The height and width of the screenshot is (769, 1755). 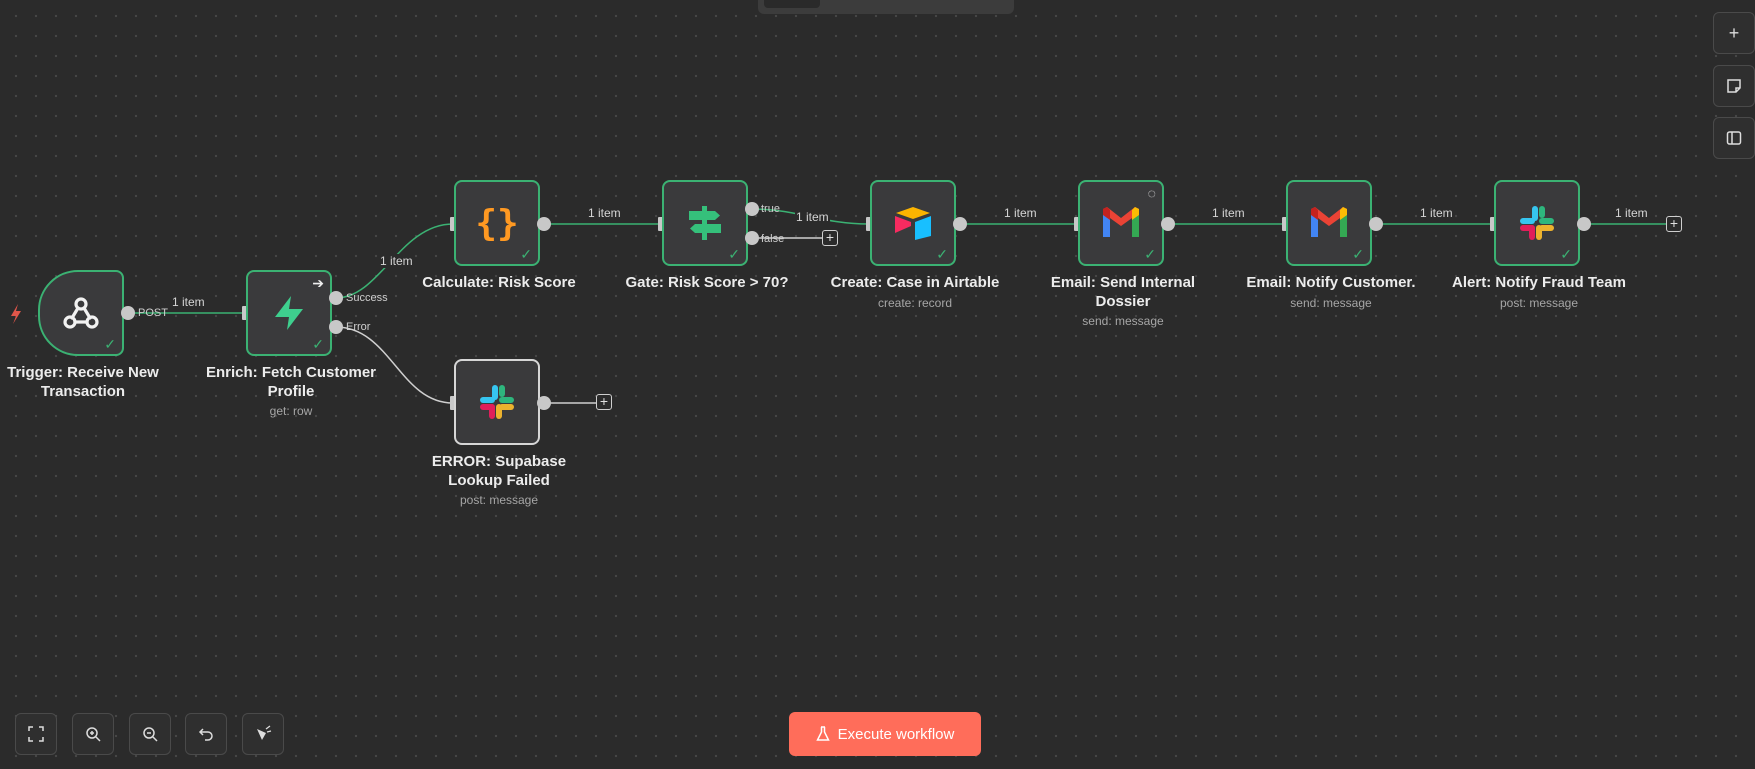 I want to click on node-subtitle-alert: post: message, so click(x=1539, y=303).